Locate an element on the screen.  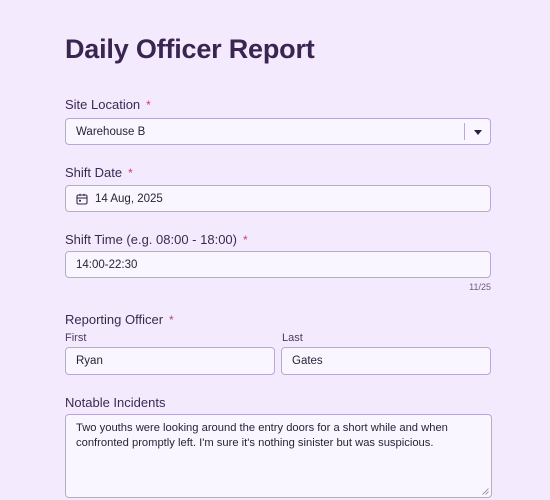
first-name-label: First is located at coordinates (76, 338).